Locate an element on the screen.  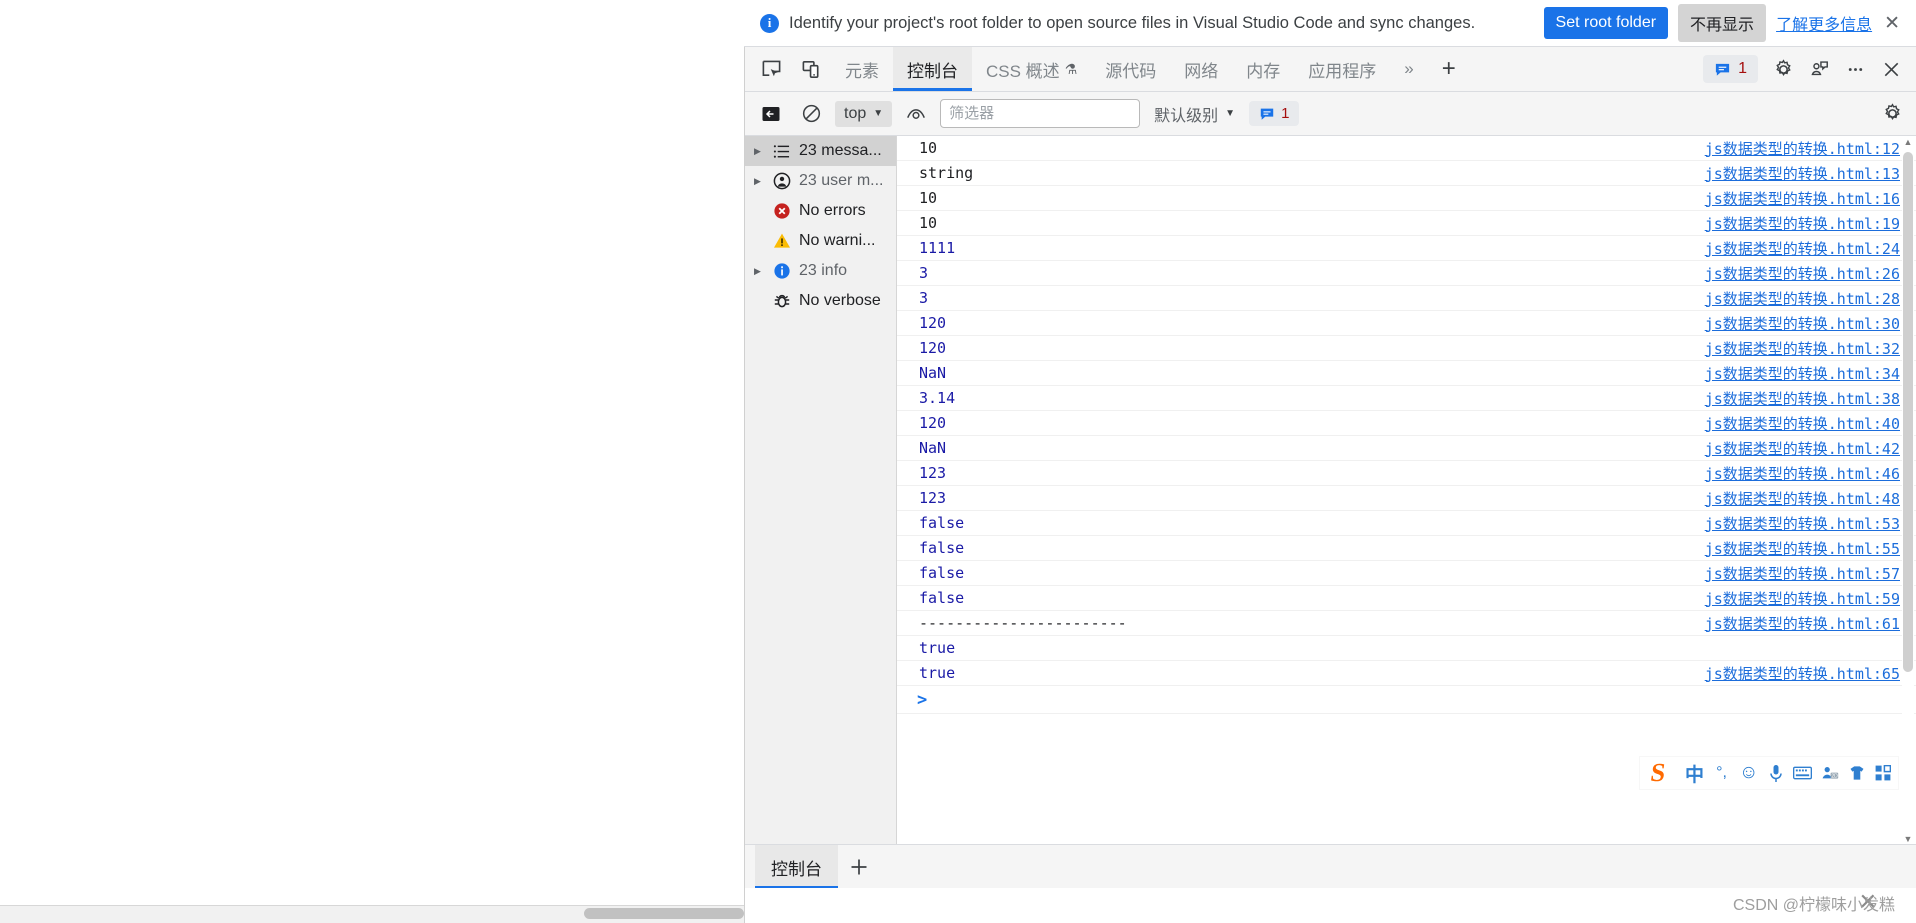
console-message-row: NaN js数据类型的转换.html:42 is located at coordinates (1406, 448).